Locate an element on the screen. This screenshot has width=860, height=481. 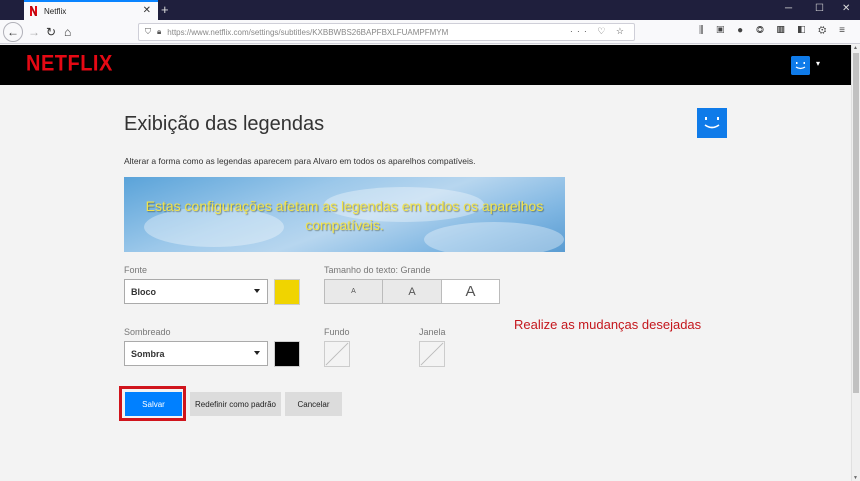
profile-avatar-large-icon is located at coordinates (712, 123).